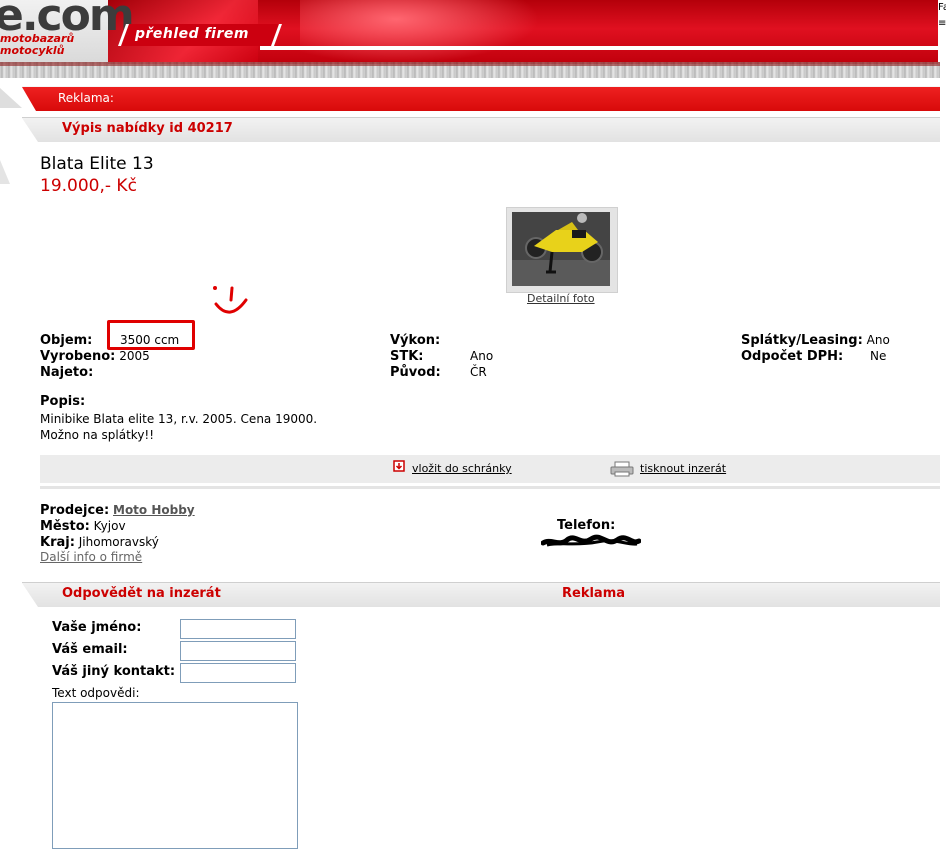  I want to click on name-input, so click(238, 629).